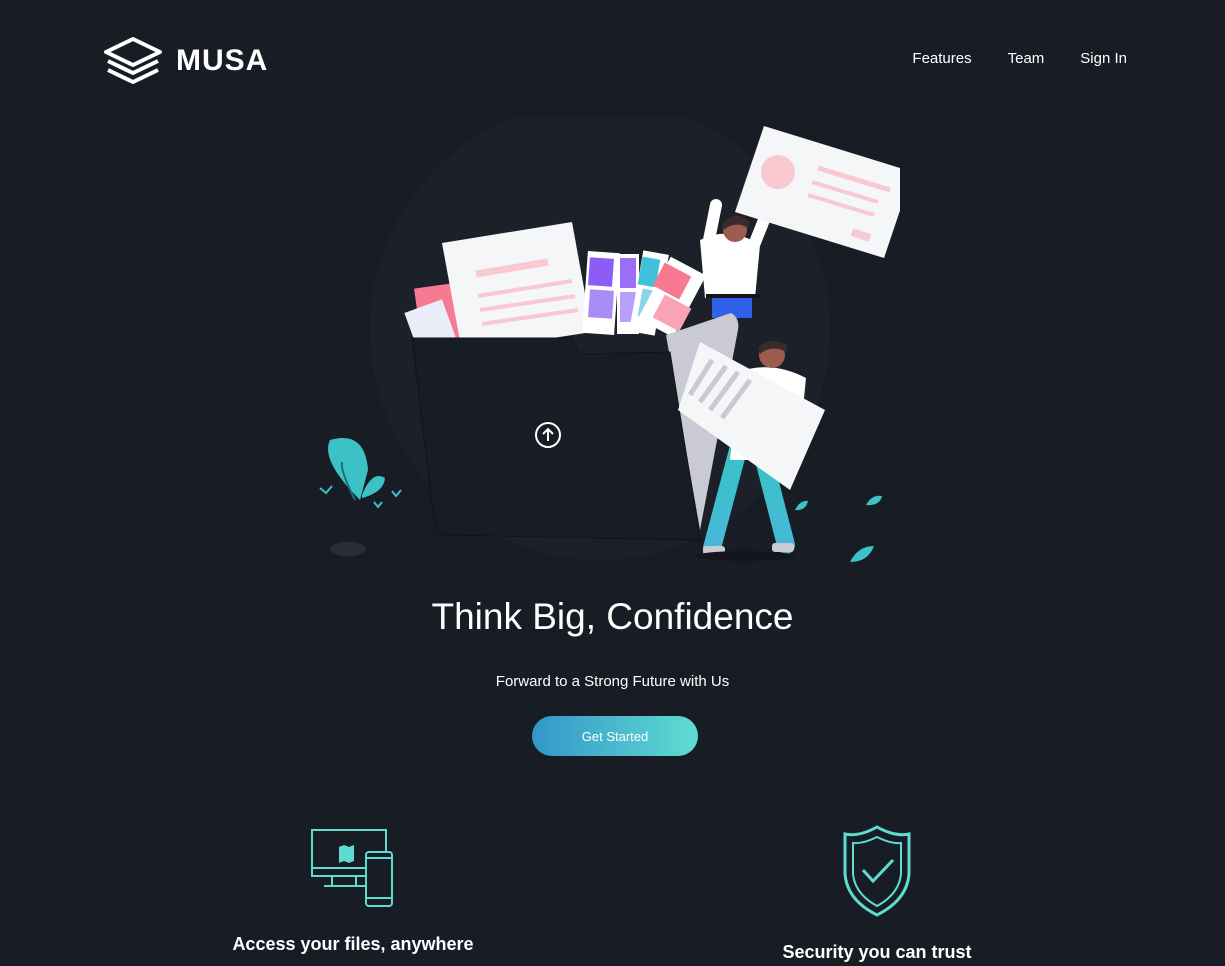 This screenshot has width=1225, height=966. I want to click on hero-title: Think Big, Confidence, so click(612, 616).